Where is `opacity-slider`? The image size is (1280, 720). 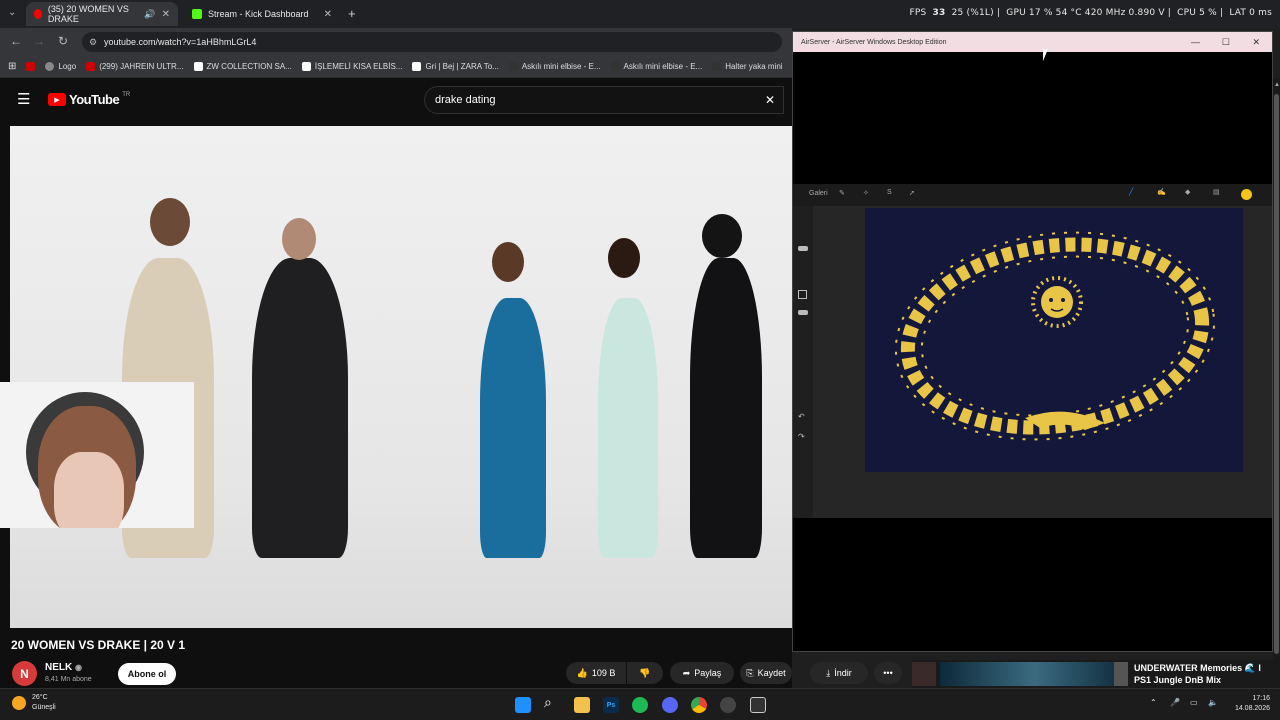 opacity-slider is located at coordinates (803, 312).